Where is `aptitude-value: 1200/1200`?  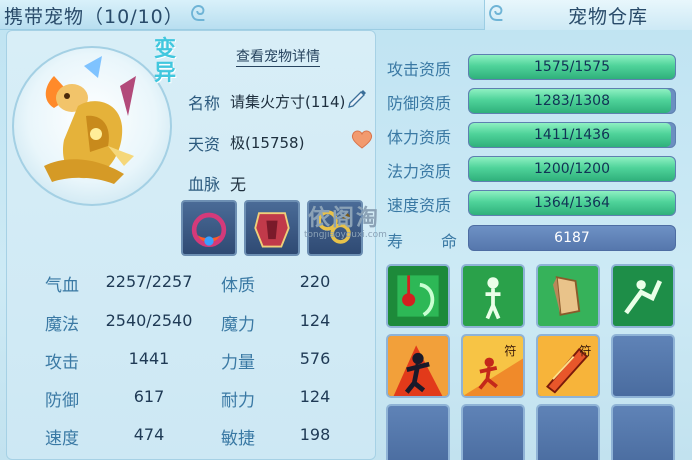
aptitude-value: 1200/1200 is located at coordinates (572, 169).